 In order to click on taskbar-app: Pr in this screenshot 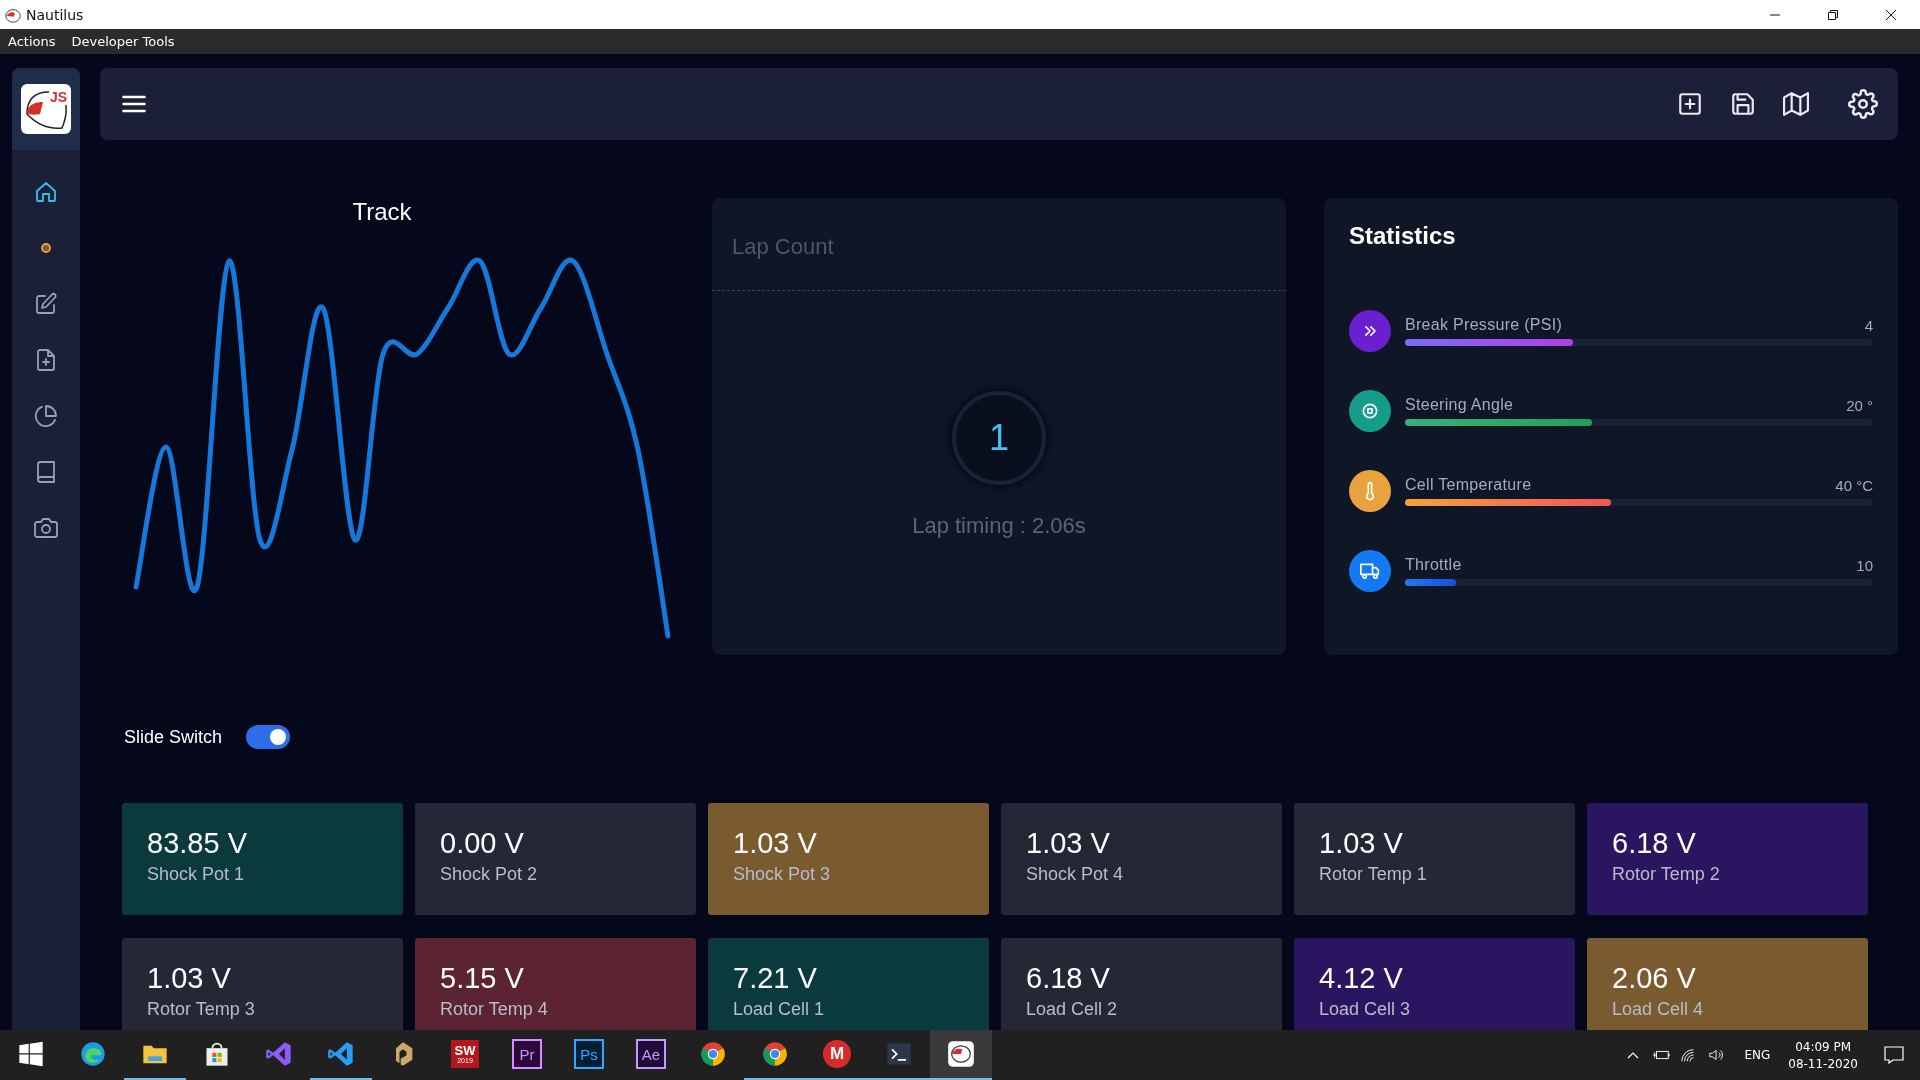, I will do `click(527, 1055)`.